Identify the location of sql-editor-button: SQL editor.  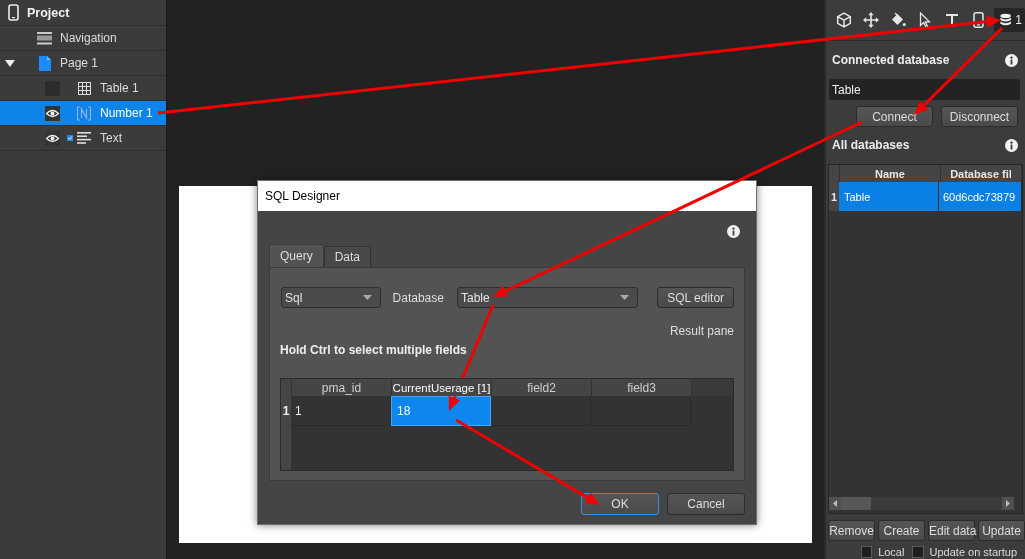
(695, 297).